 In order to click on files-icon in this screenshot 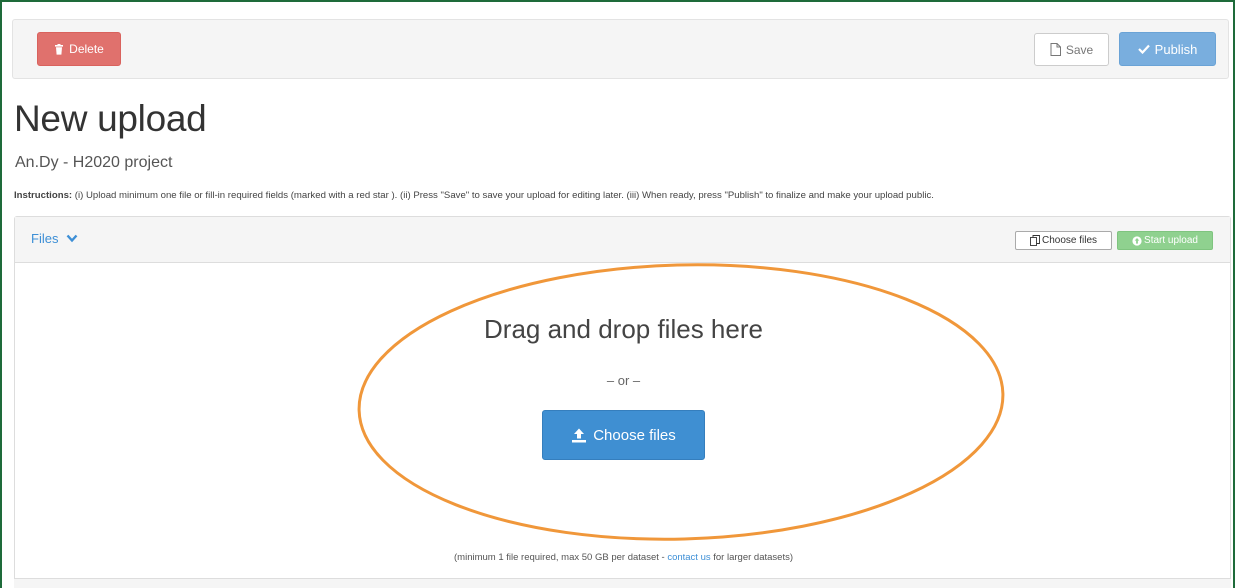, I will do `click(1035, 240)`.